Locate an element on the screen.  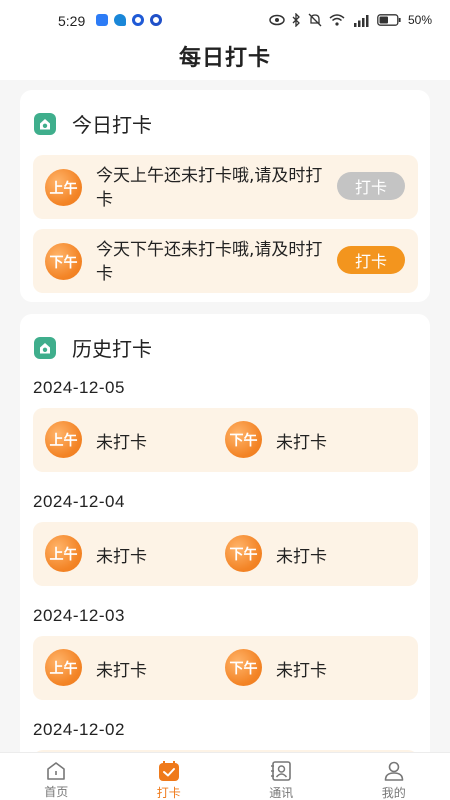
today-section-title: 今日打卡 is located at coordinates (112, 125).